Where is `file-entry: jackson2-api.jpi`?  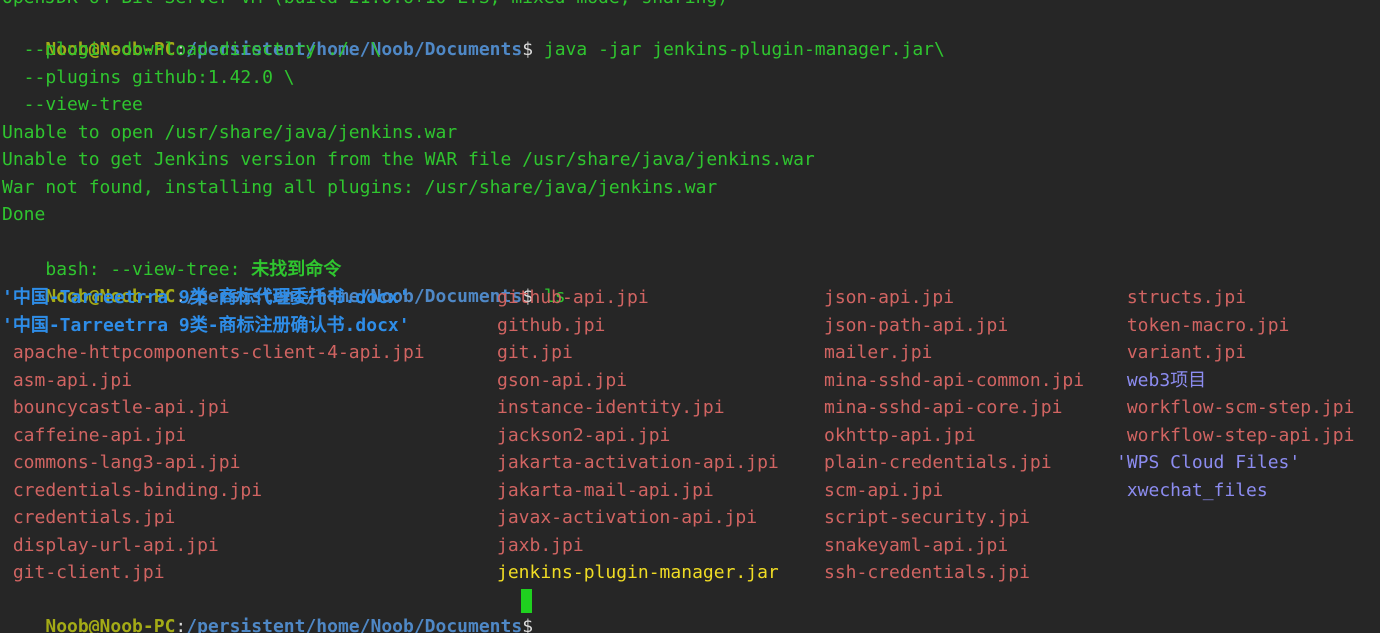 file-entry: jackson2-api.jpi is located at coordinates (584, 435).